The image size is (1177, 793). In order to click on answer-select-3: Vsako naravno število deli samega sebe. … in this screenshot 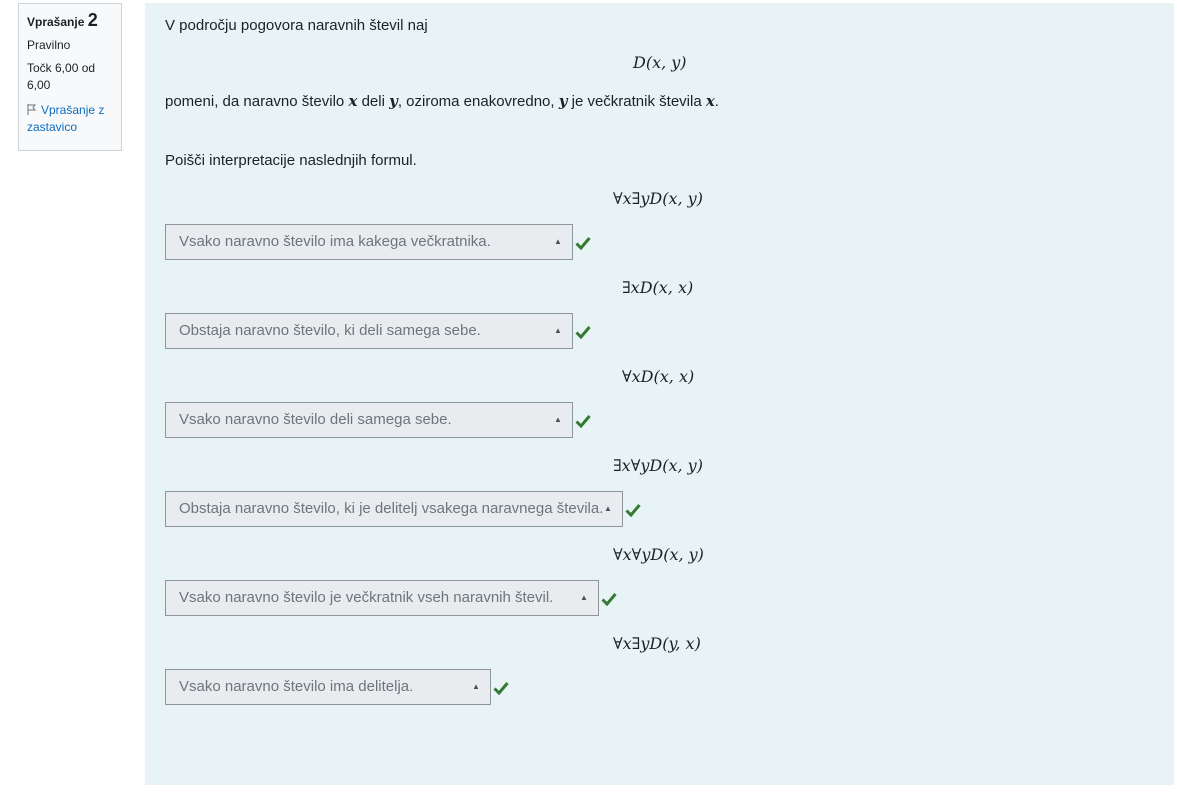, I will do `click(369, 420)`.